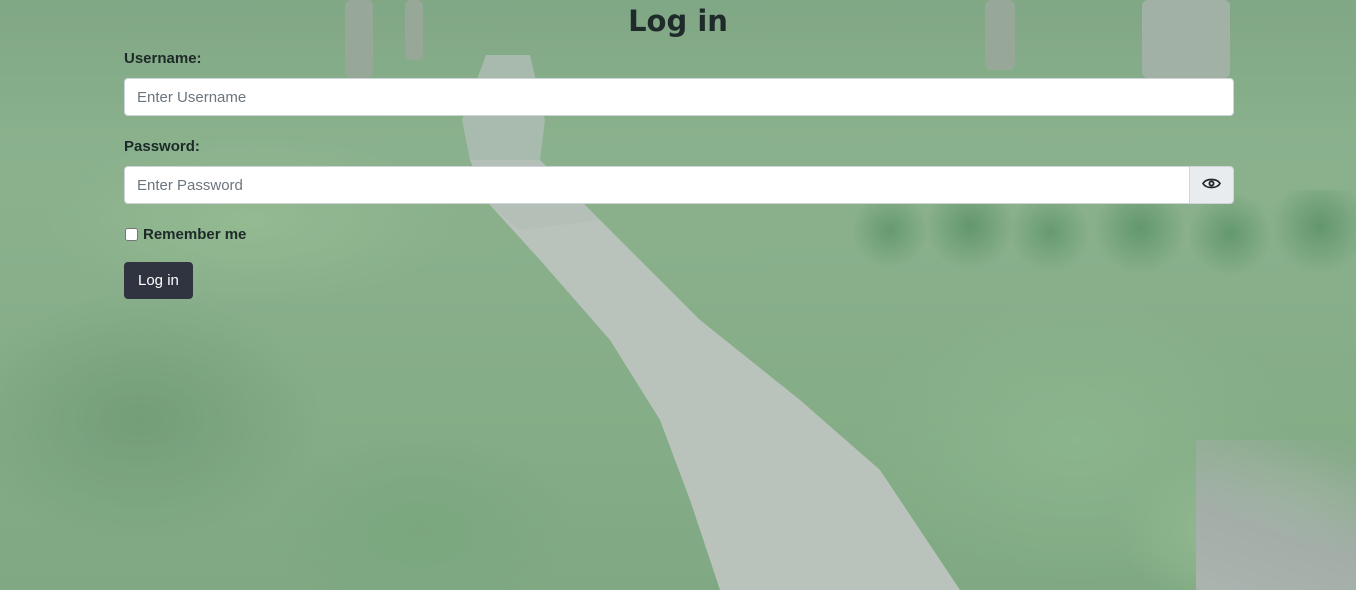  Describe the element at coordinates (162, 146) in the screenshot. I see `password-label: Password:` at that location.